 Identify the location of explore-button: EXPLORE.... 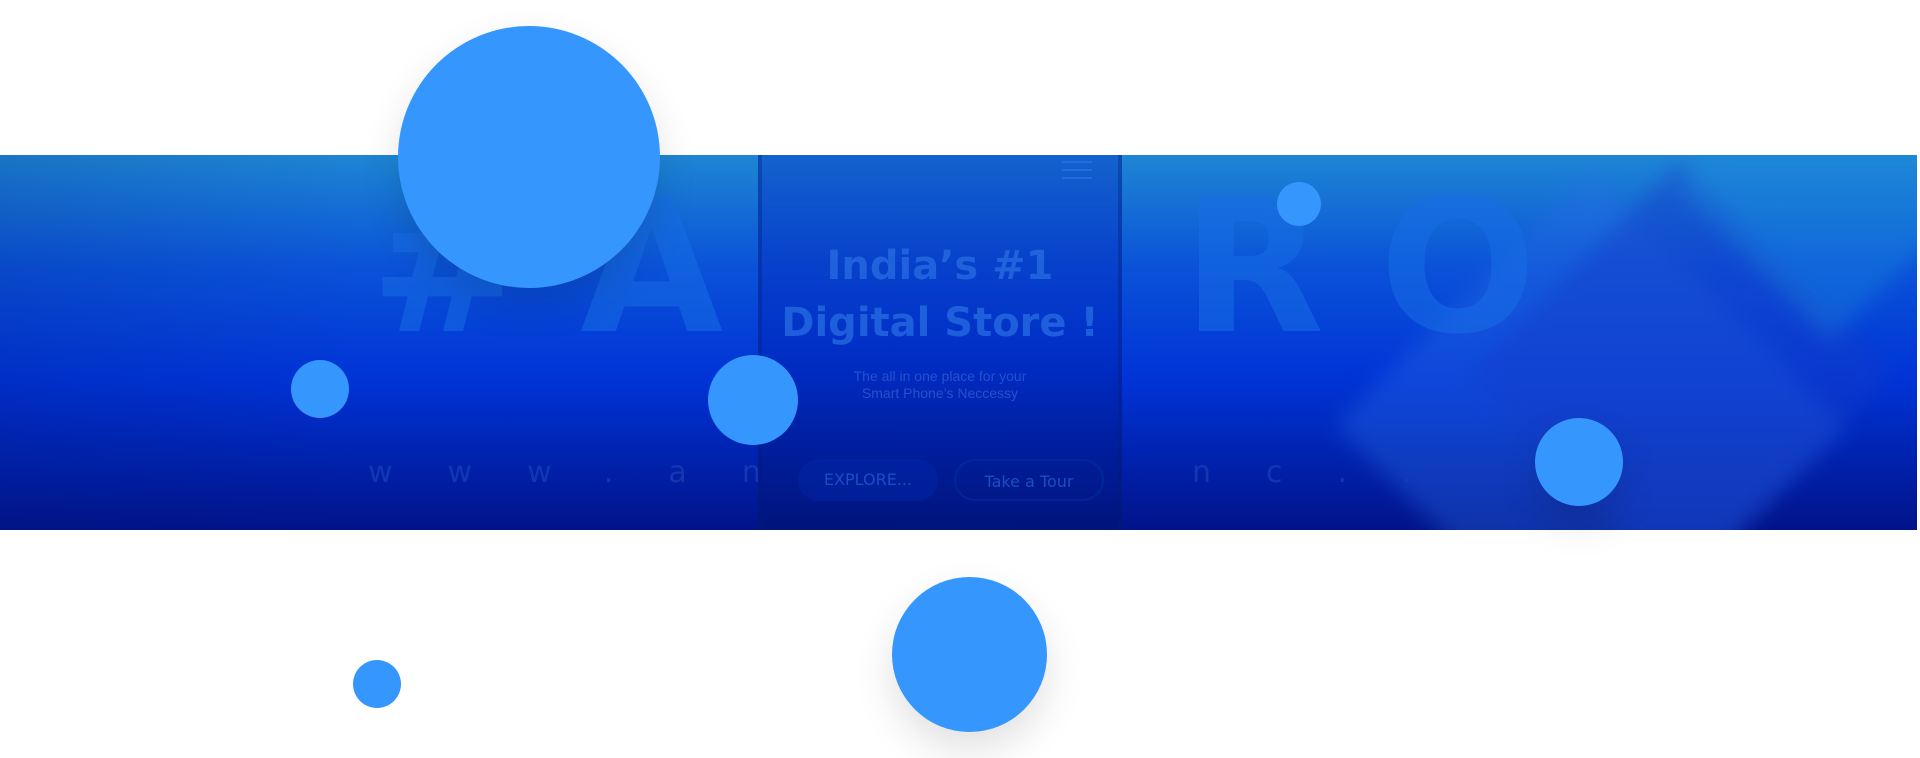
(868, 480).